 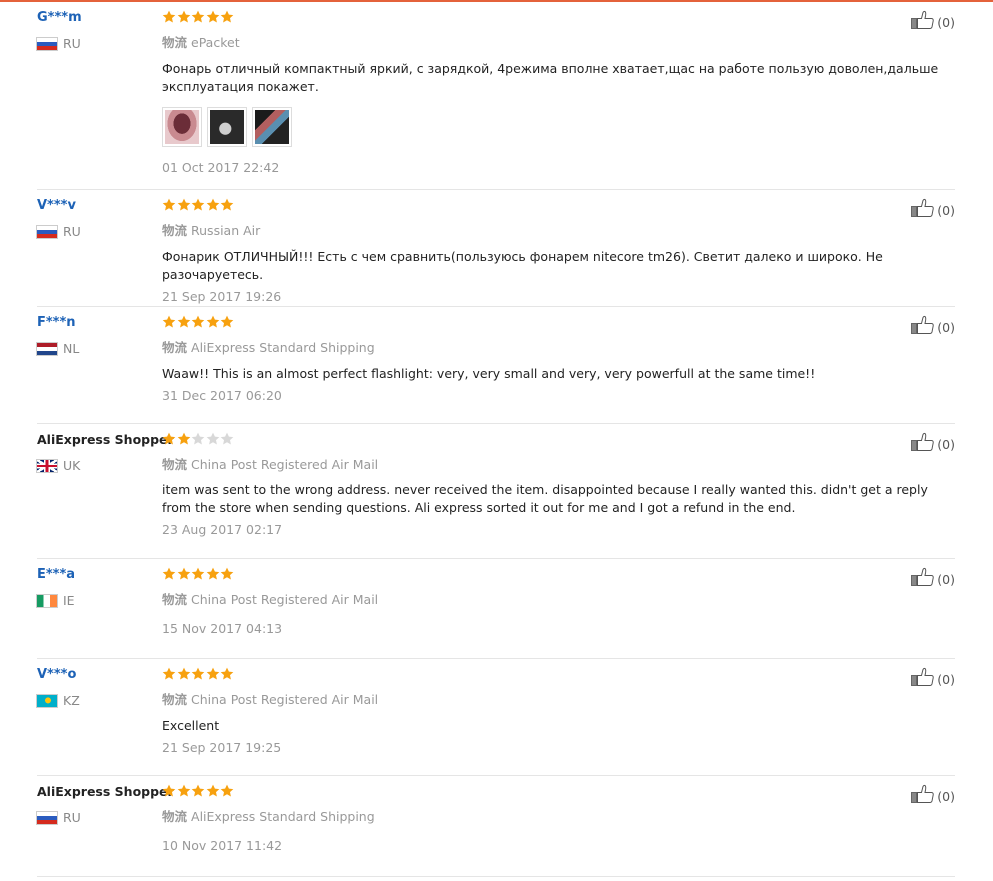 I want to click on review-photos, so click(x=559, y=127).